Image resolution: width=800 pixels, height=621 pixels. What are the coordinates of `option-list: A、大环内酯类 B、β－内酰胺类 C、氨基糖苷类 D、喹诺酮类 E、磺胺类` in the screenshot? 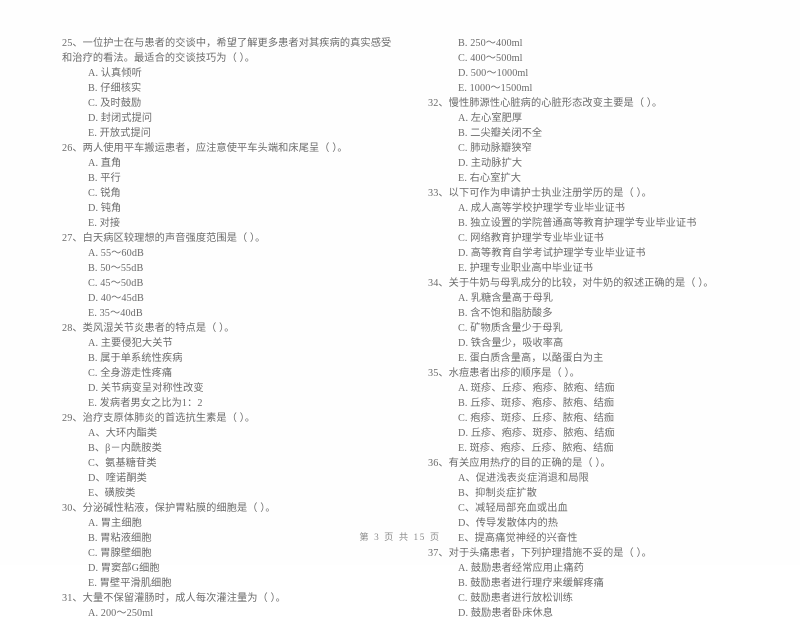 It's located at (227, 463).